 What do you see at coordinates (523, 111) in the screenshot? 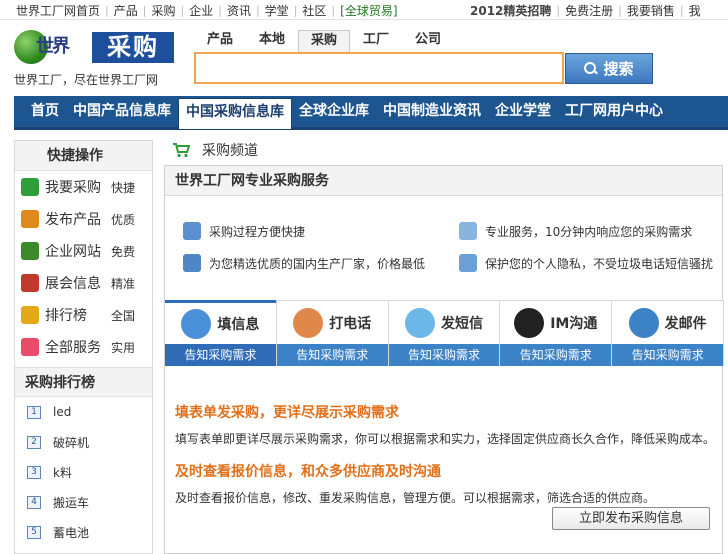
I see `nav-item: 企业学堂` at bounding box center [523, 111].